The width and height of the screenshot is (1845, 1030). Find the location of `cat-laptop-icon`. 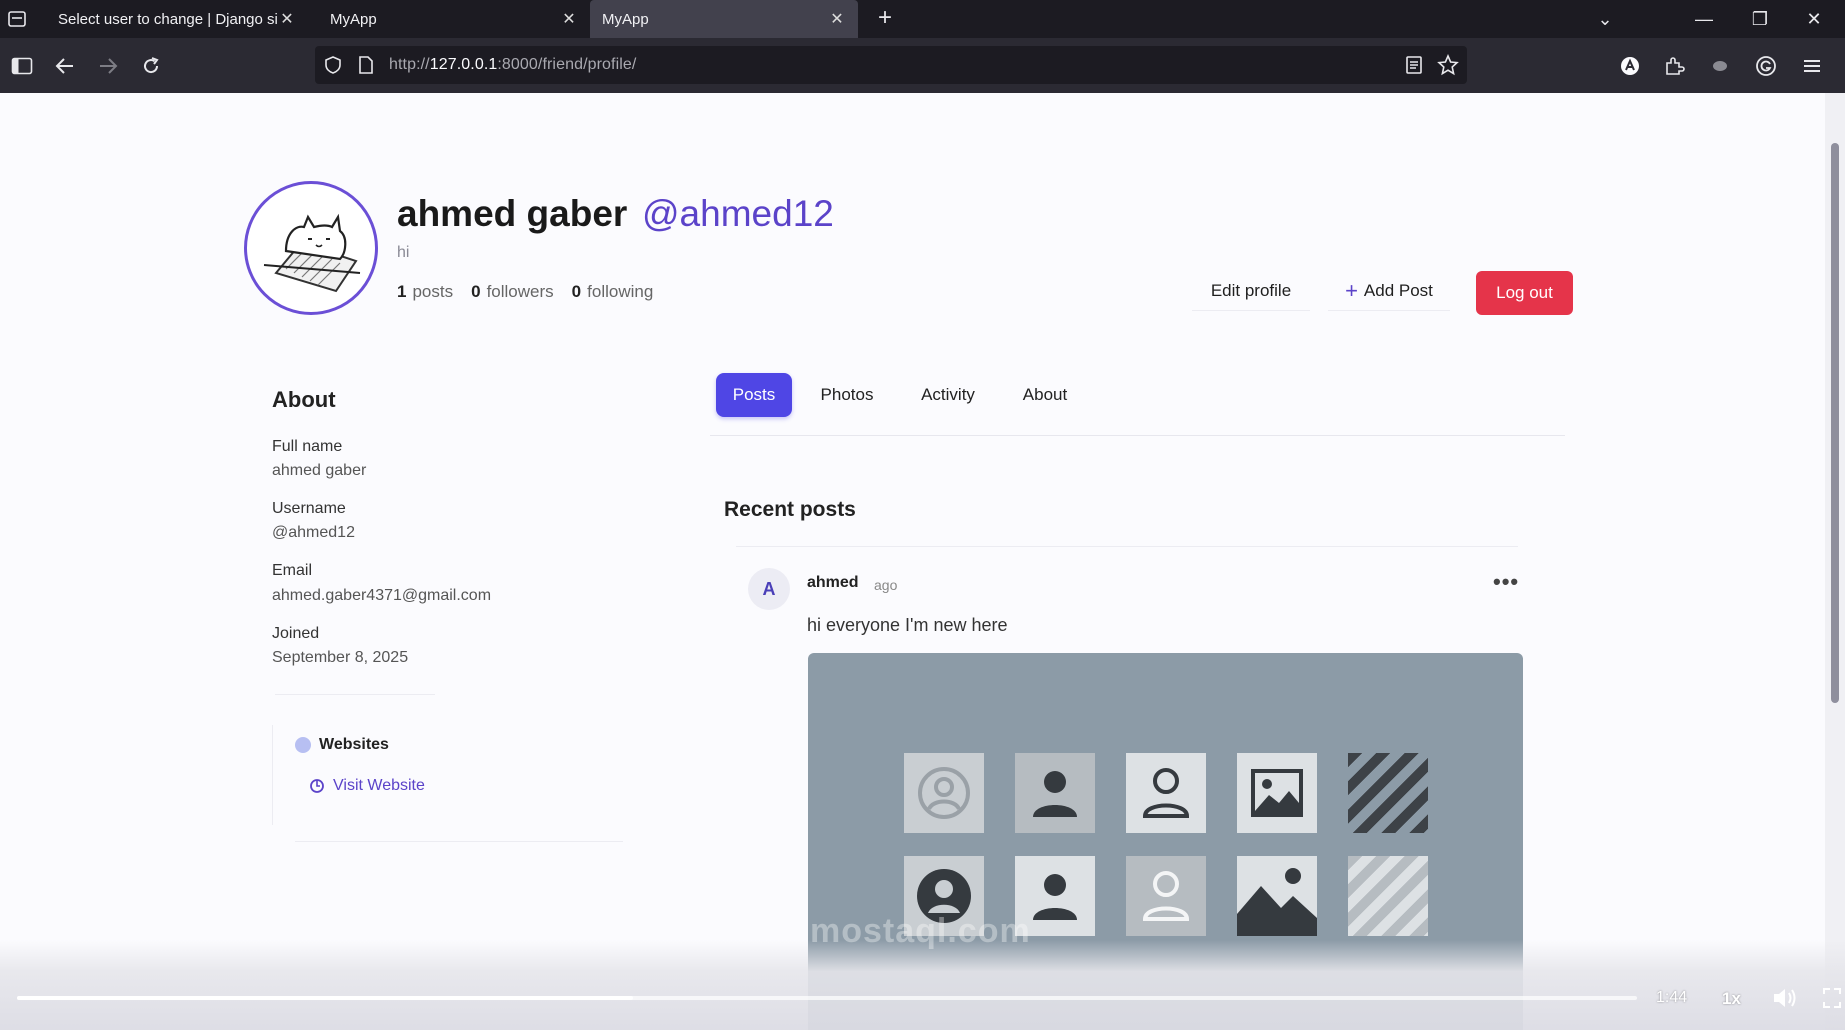

cat-laptop-icon is located at coordinates (312, 253).